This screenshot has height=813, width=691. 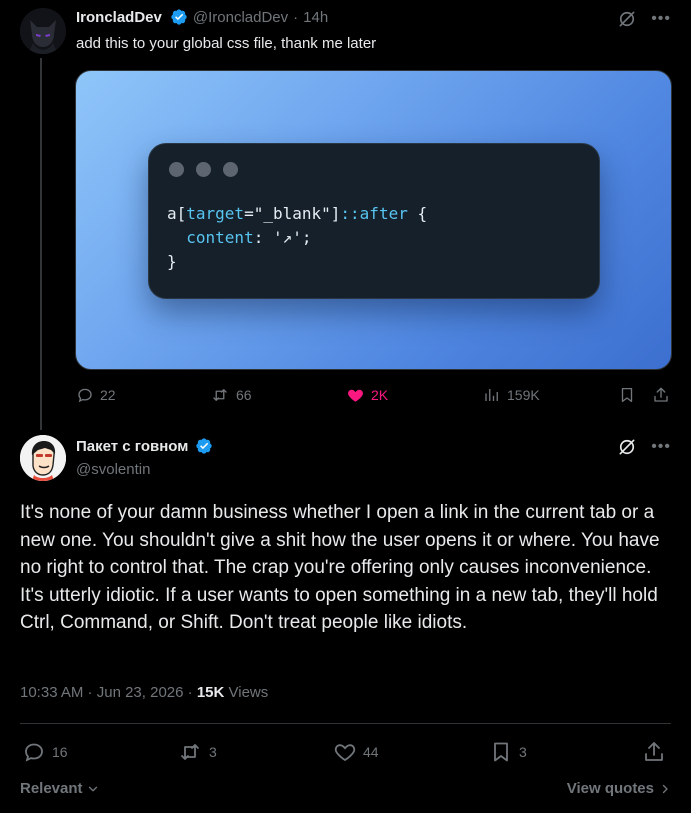 What do you see at coordinates (263, 237) in the screenshot?
I see `code-colon: :` at bounding box center [263, 237].